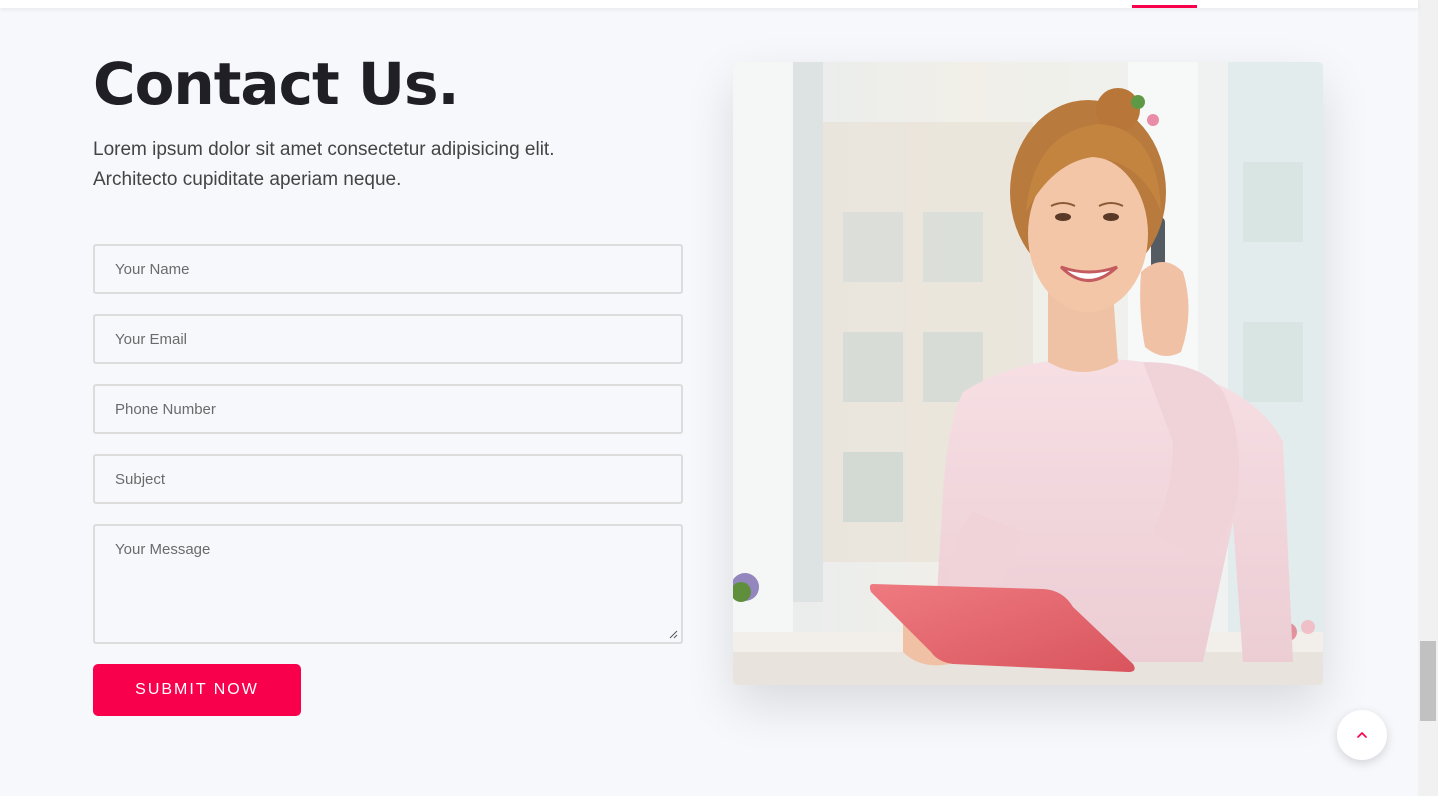 The height and width of the screenshot is (796, 1438). Describe the element at coordinates (151, 339) in the screenshot. I see `email-input-placeholder: Your Email` at that location.